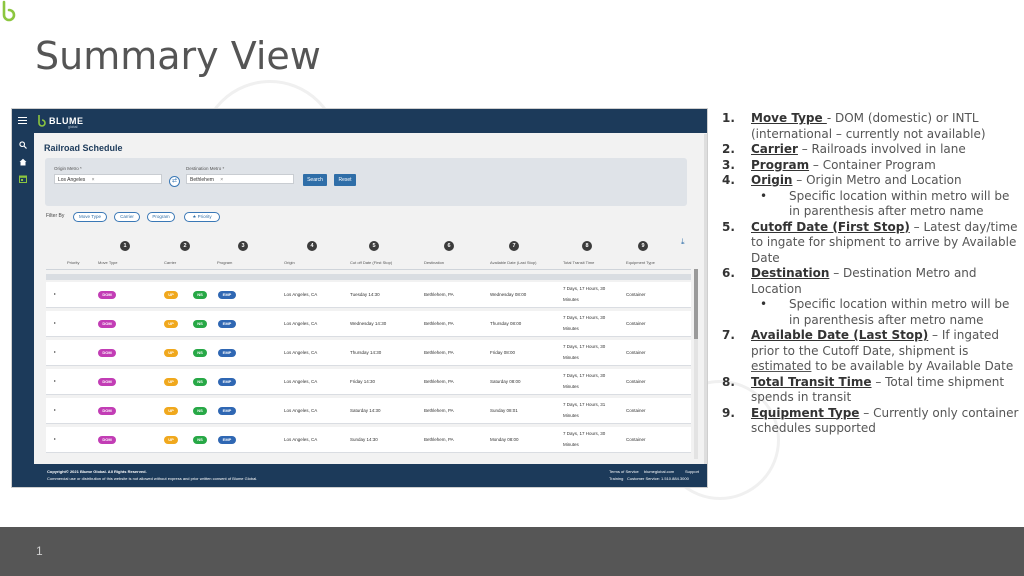 The image size is (1024, 576). Describe the element at coordinates (512, 551) in the screenshot. I see `slide-footer: 1` at that location.